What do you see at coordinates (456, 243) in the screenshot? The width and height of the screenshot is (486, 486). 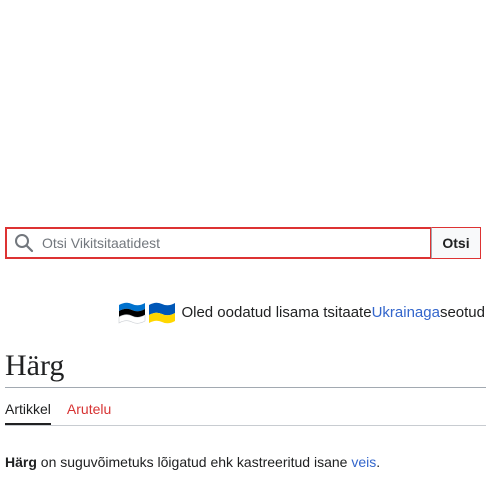 I see `search-button: Otsi` at bounding box center [456, 243].